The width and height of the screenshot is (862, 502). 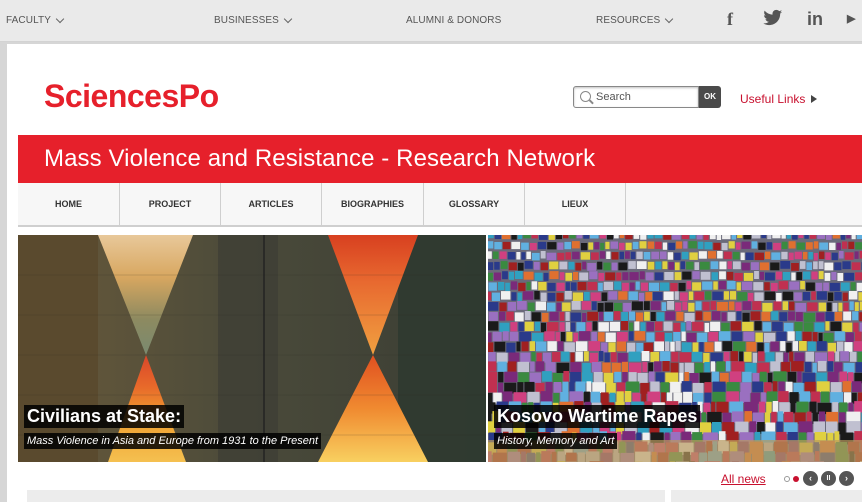 What do you see at coordinates (170, 204) in the screenshot?
I see `nav-project: PROJECT` at bounding box center [170, 204].